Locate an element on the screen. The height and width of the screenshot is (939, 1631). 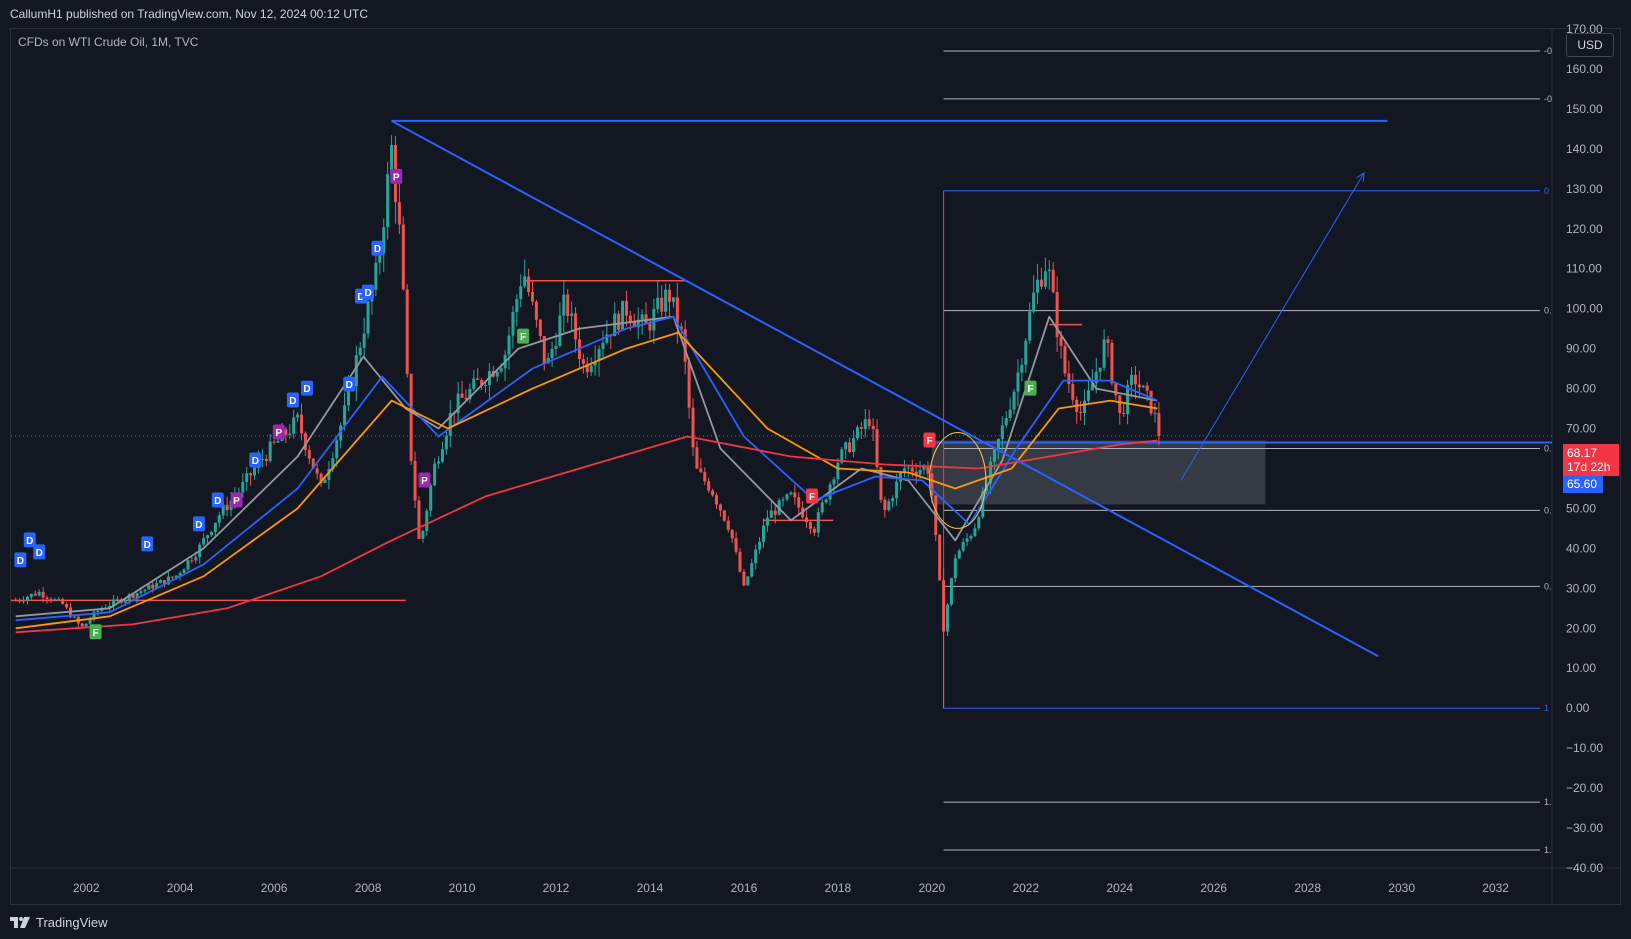
price-axis-tick: 80.00 is located at coordinates (1581, 389).